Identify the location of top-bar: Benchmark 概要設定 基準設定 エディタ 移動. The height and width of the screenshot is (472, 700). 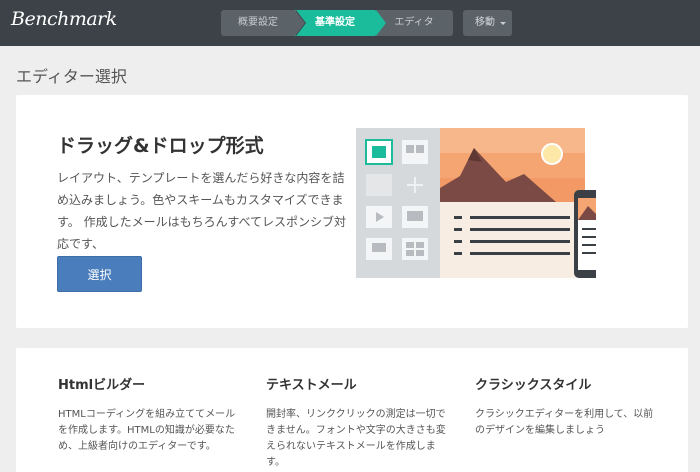
(350, 23).